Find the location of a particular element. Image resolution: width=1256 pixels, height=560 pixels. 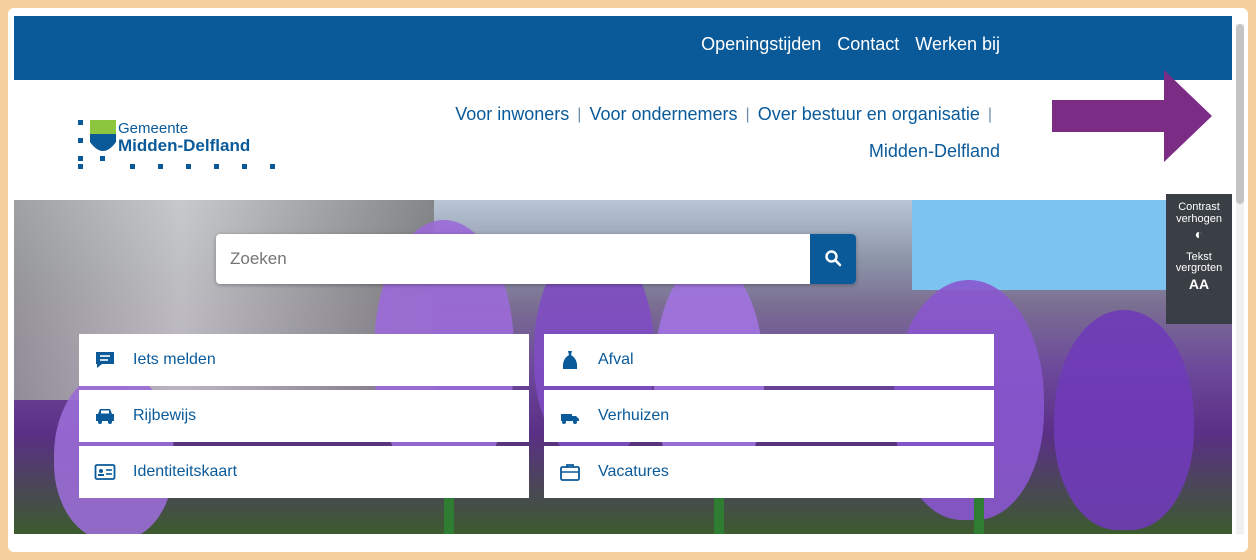

search-input is located at coordinates (513, 259).